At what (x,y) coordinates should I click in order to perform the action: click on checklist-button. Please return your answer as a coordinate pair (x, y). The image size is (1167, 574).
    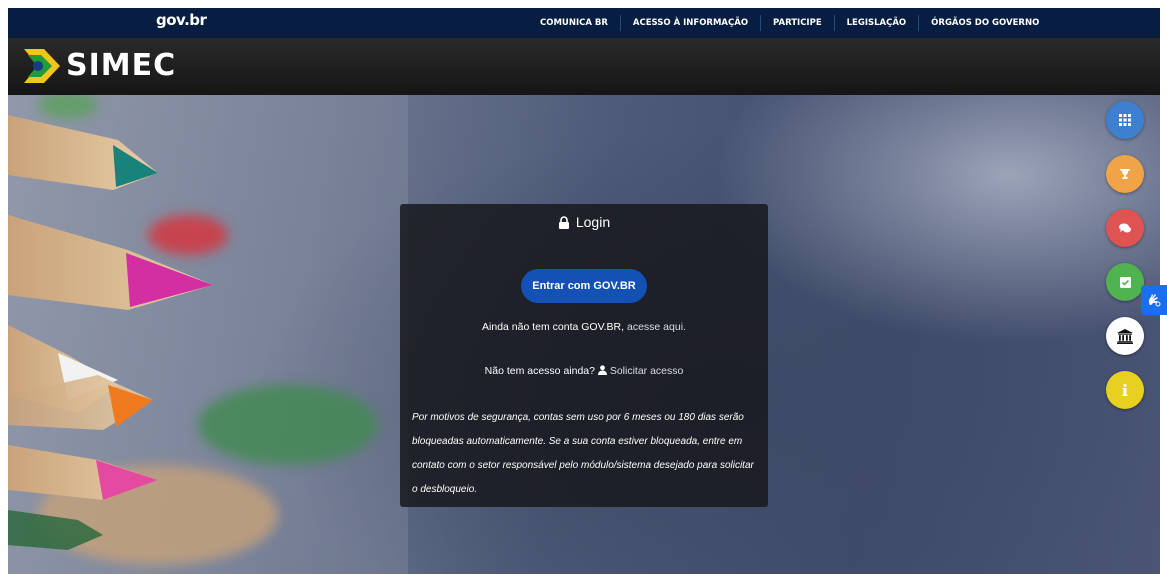
    Looking at the image, I should click on (1125, 282).